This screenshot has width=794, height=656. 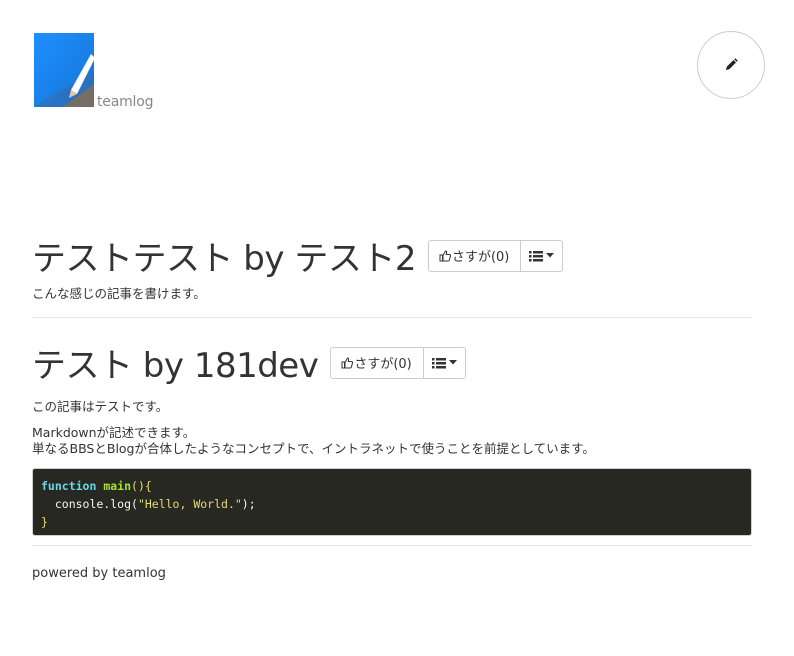 What do you see at coordinates (100, 406) in the screenshot?
I see `article-paragraph: この記事はテストです。` at bounding box center [100, 406].